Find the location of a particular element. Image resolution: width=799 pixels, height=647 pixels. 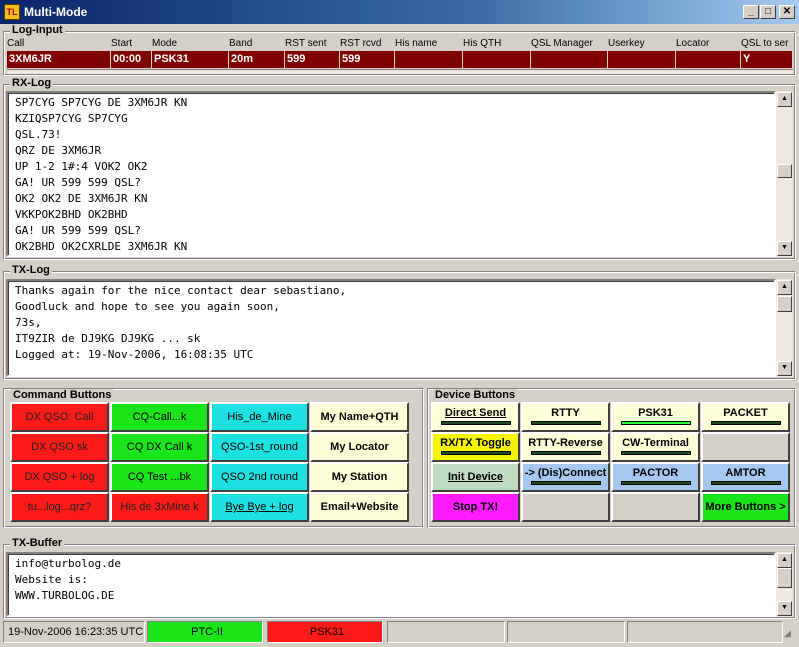

rtty-reverse-label: RTTY-Reverse is located at coordinates (565, 443).